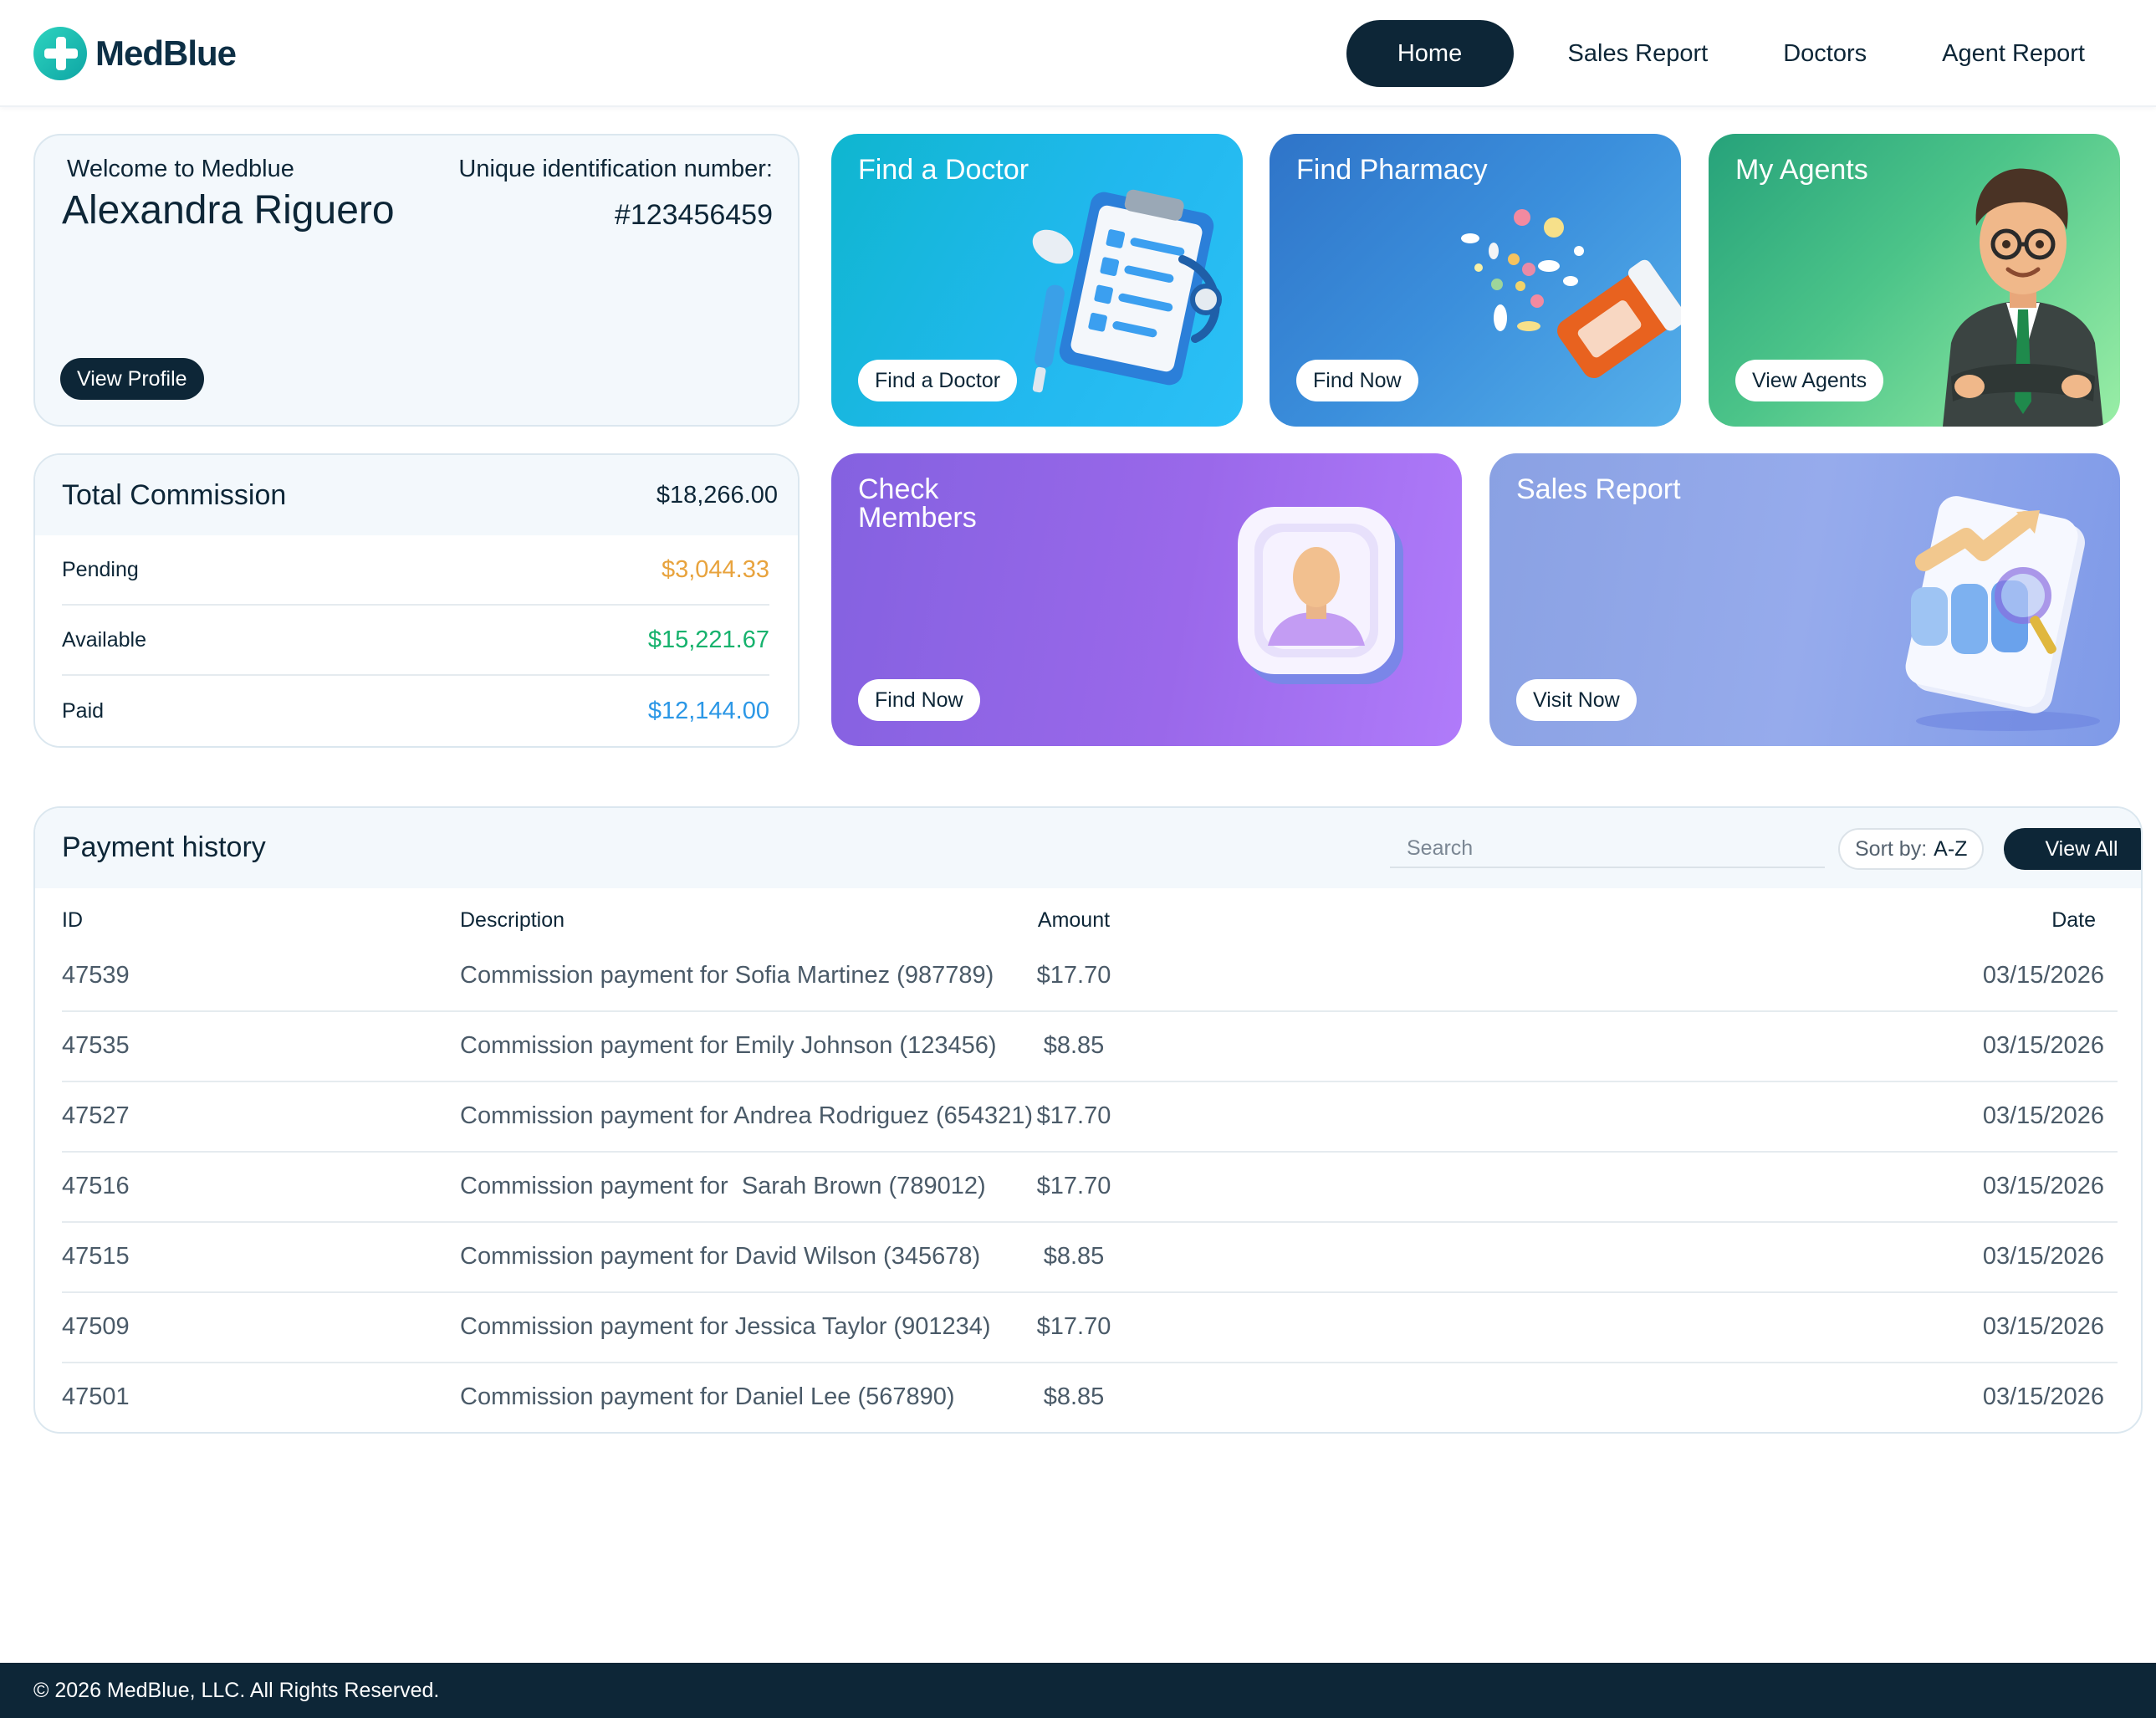  I want to click on view-profile-button: View Profile, so click(132, 379).